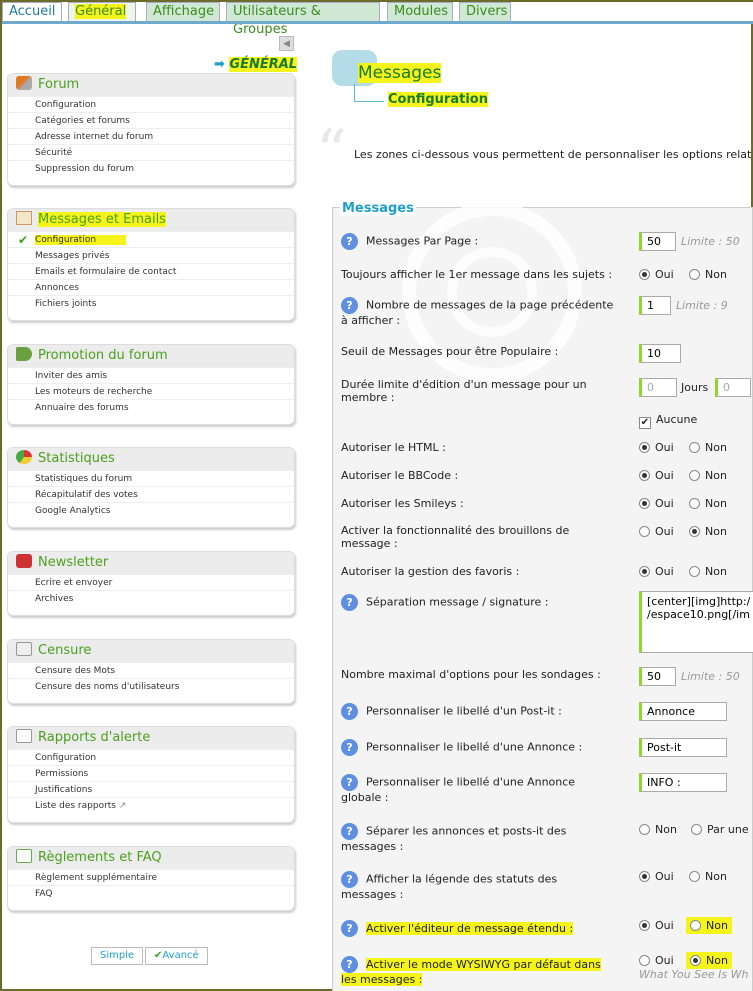 The height and width of the screenshot is (991, 753). Describe the element at coordinates (658, 829) in the screenshot. I see `separate-no-radio: Non` at that location.